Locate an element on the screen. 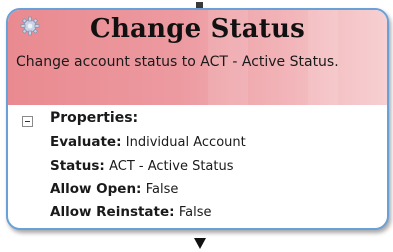  property-row-allow-reinstate: Allow Reinstate: False is located at coordinates (130, 212).